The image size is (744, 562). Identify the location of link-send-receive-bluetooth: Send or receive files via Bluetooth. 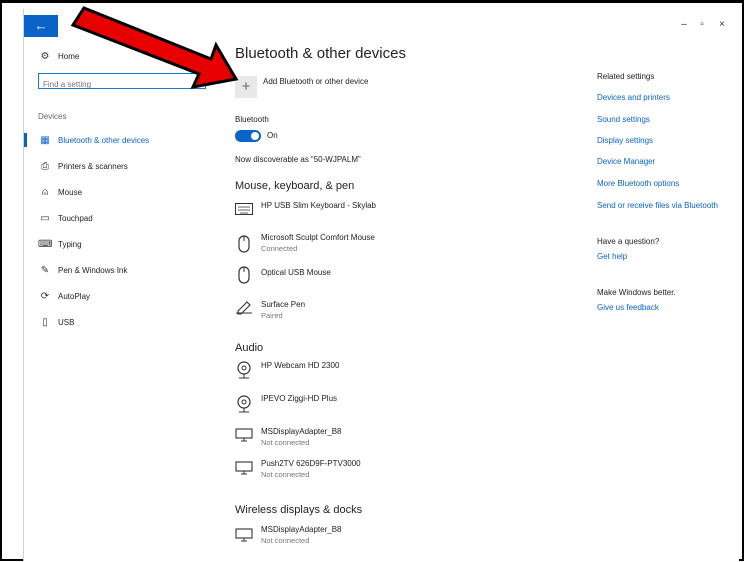
(657, 205).